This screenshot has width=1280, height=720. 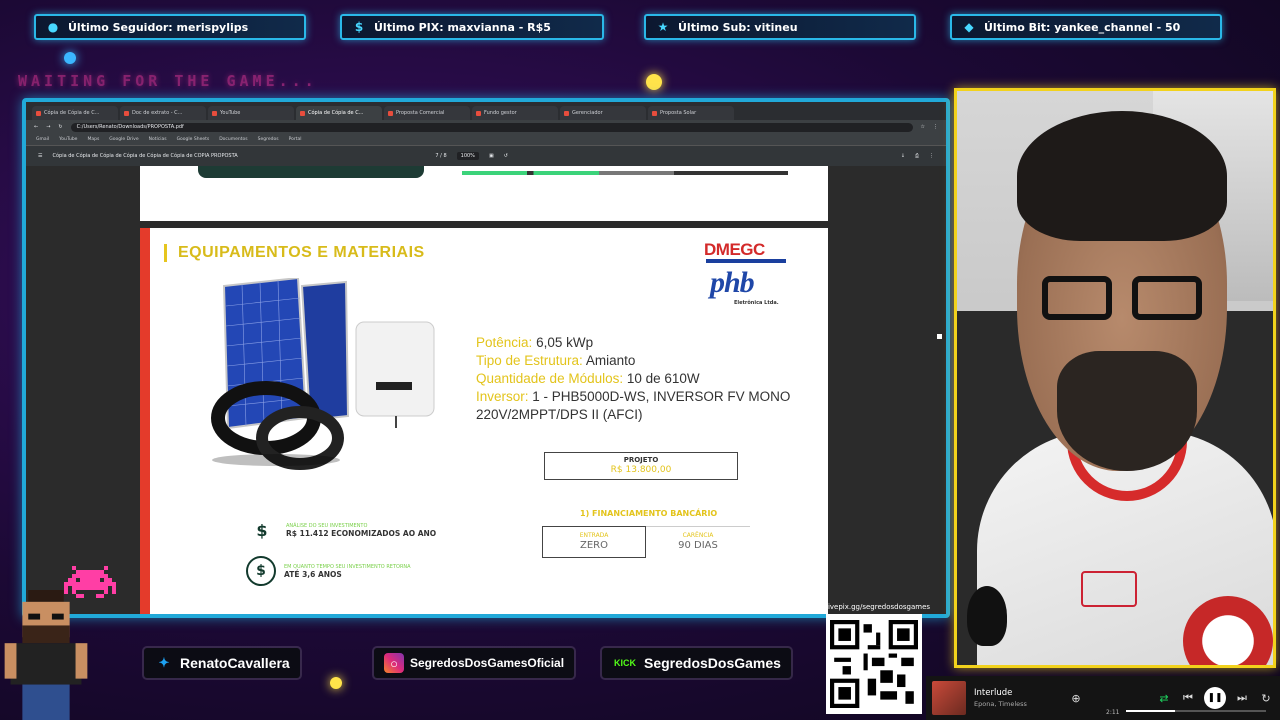 What do you see at coordinates (123, 139) in the screenshot?
I see `bookmark: Google Drive` at bounding box center [123, 139].